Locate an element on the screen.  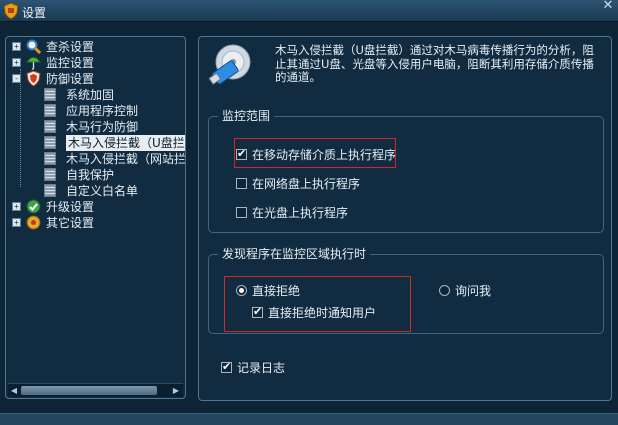
scan-shield-icon is located at coordinates (33, 46).